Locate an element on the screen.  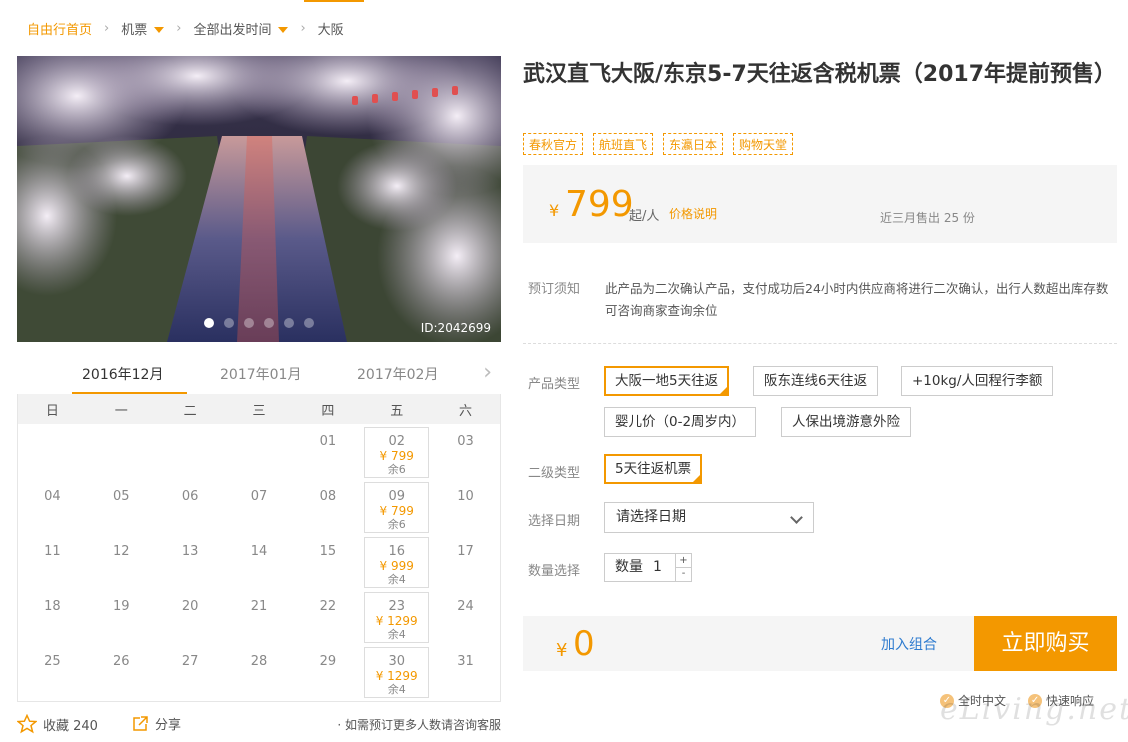
buy-now-button: 立即购买 is located at coordinates (1045, 643).